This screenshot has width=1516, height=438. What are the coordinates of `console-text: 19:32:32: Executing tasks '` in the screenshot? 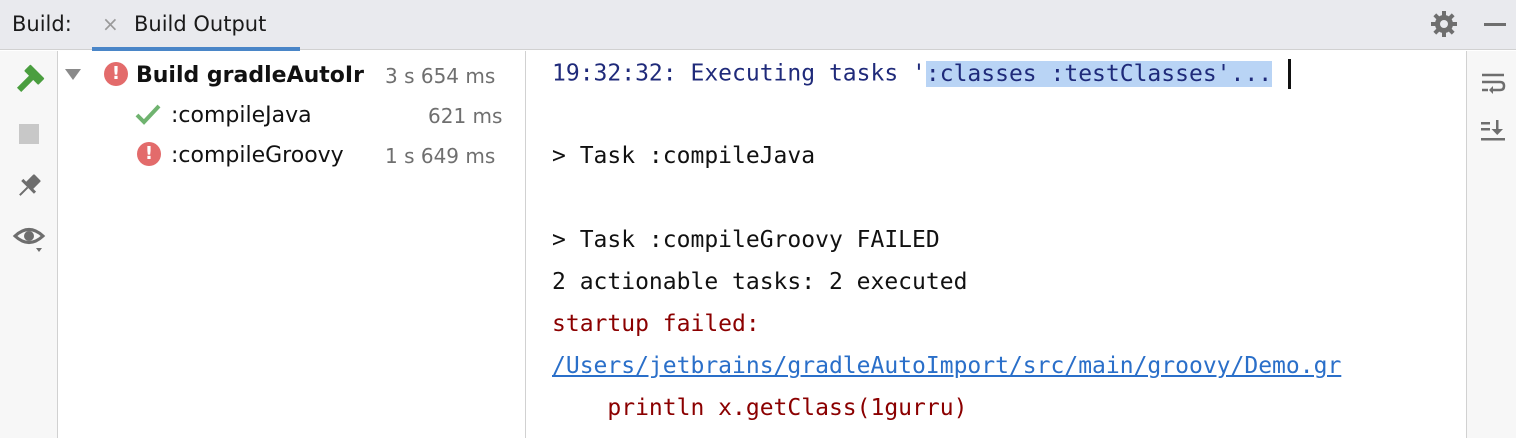 It's located at (739, 73).